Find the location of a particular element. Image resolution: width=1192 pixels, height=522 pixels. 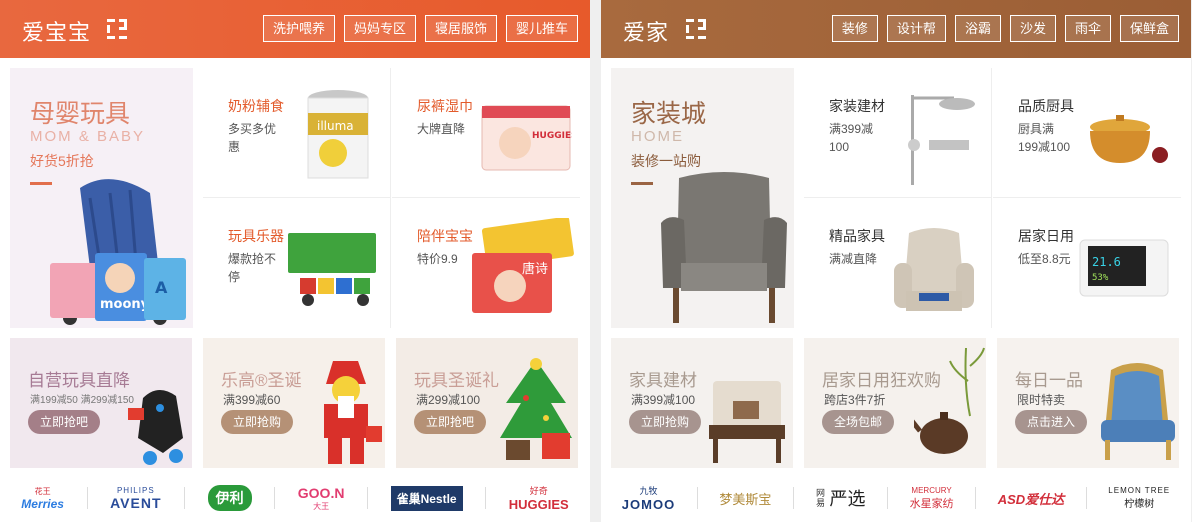

cell-accompany-baby: 陪伴宝宝 特价9.9 唐诗 is located at coordinates (486, 263).